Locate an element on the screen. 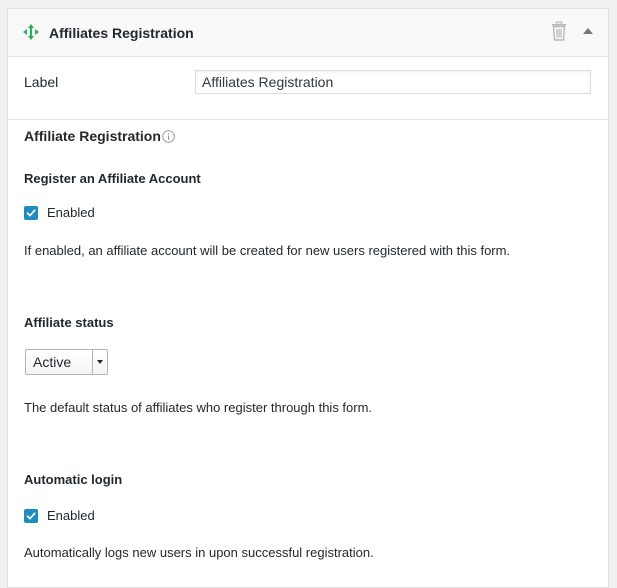  automatic-login-heading: Automatic login is located at coordinates (73, 479).